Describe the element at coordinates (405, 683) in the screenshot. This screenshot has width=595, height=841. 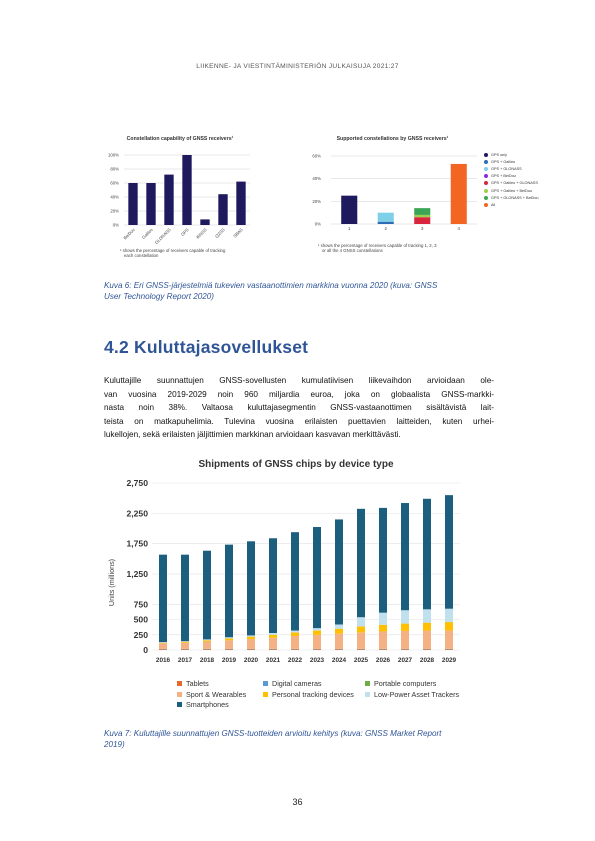
I see `legend-label: Portable computers` at that location.